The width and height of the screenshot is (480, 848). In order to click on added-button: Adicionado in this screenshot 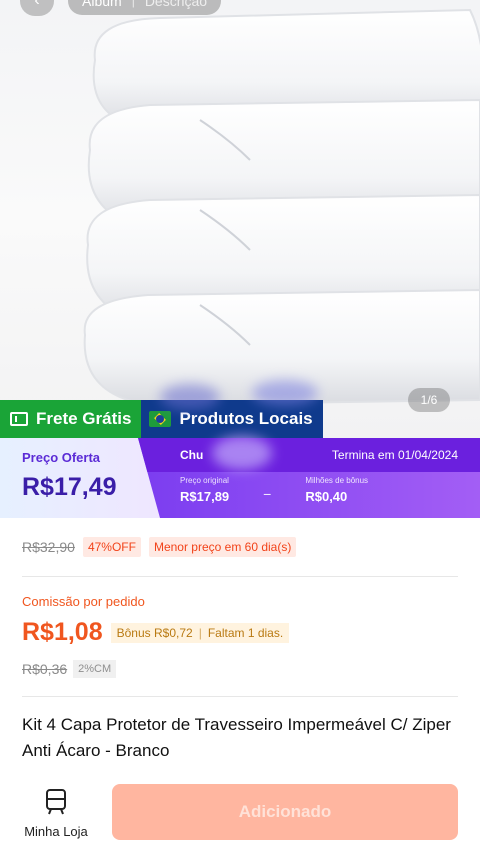, I will do `click(285, 812)`.